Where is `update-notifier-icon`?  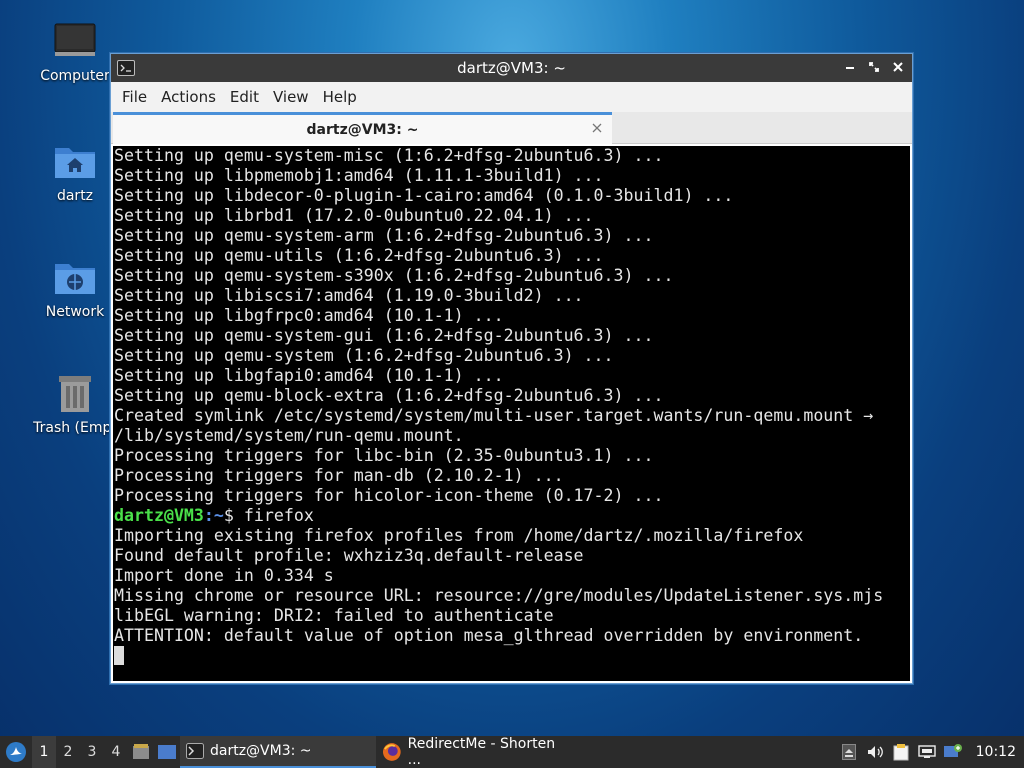 update-notifier-icon is located at coordinates (952, 750).